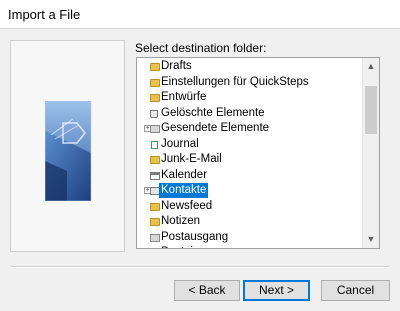 This screenshot has height=311, width=400. I want to click on folder-tree-item-label: Posteingang, so click(193, 246).